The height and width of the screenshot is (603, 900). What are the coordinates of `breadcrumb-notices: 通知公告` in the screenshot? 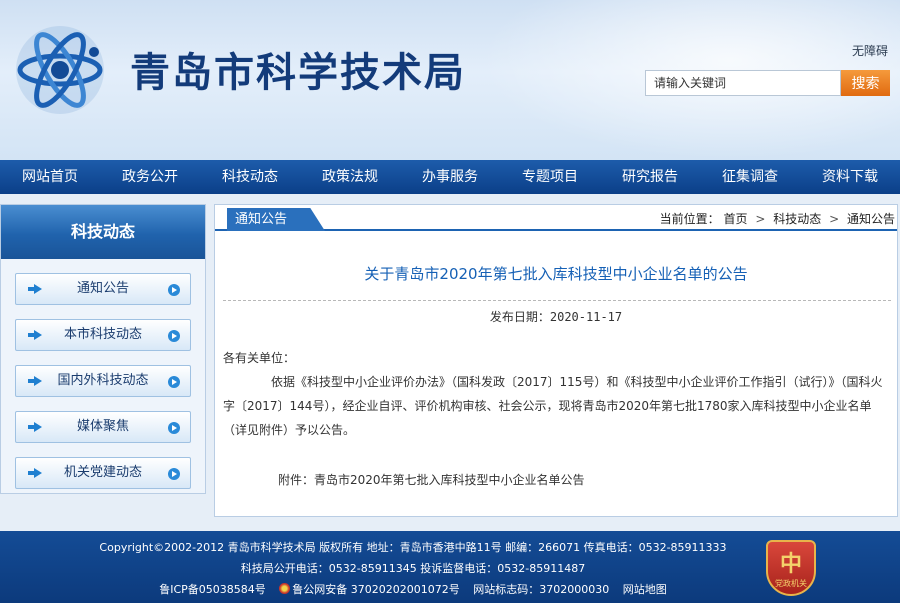 It's located at (871, 219).